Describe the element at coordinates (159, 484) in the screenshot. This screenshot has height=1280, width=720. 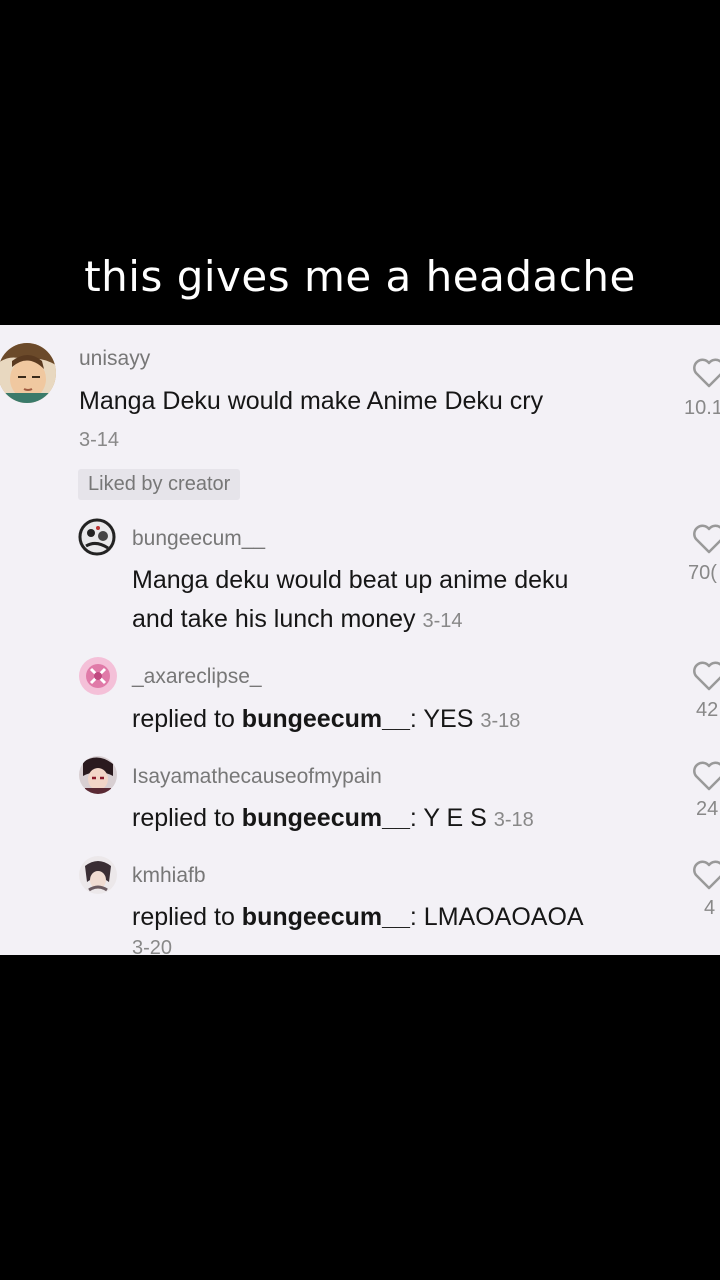
I see `liked-by-creator-badge: Liked by creator` at that location.